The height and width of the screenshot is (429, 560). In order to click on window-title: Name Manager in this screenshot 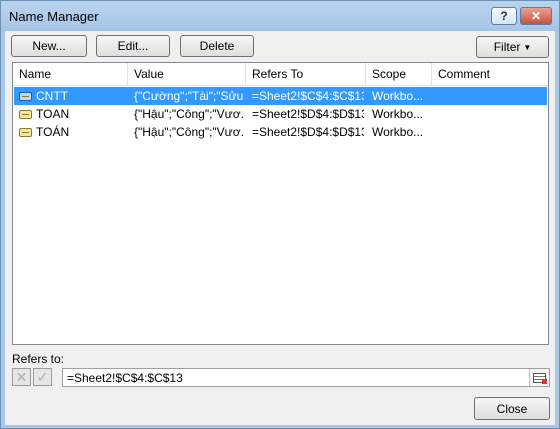, I will do `click(54, 16)`.